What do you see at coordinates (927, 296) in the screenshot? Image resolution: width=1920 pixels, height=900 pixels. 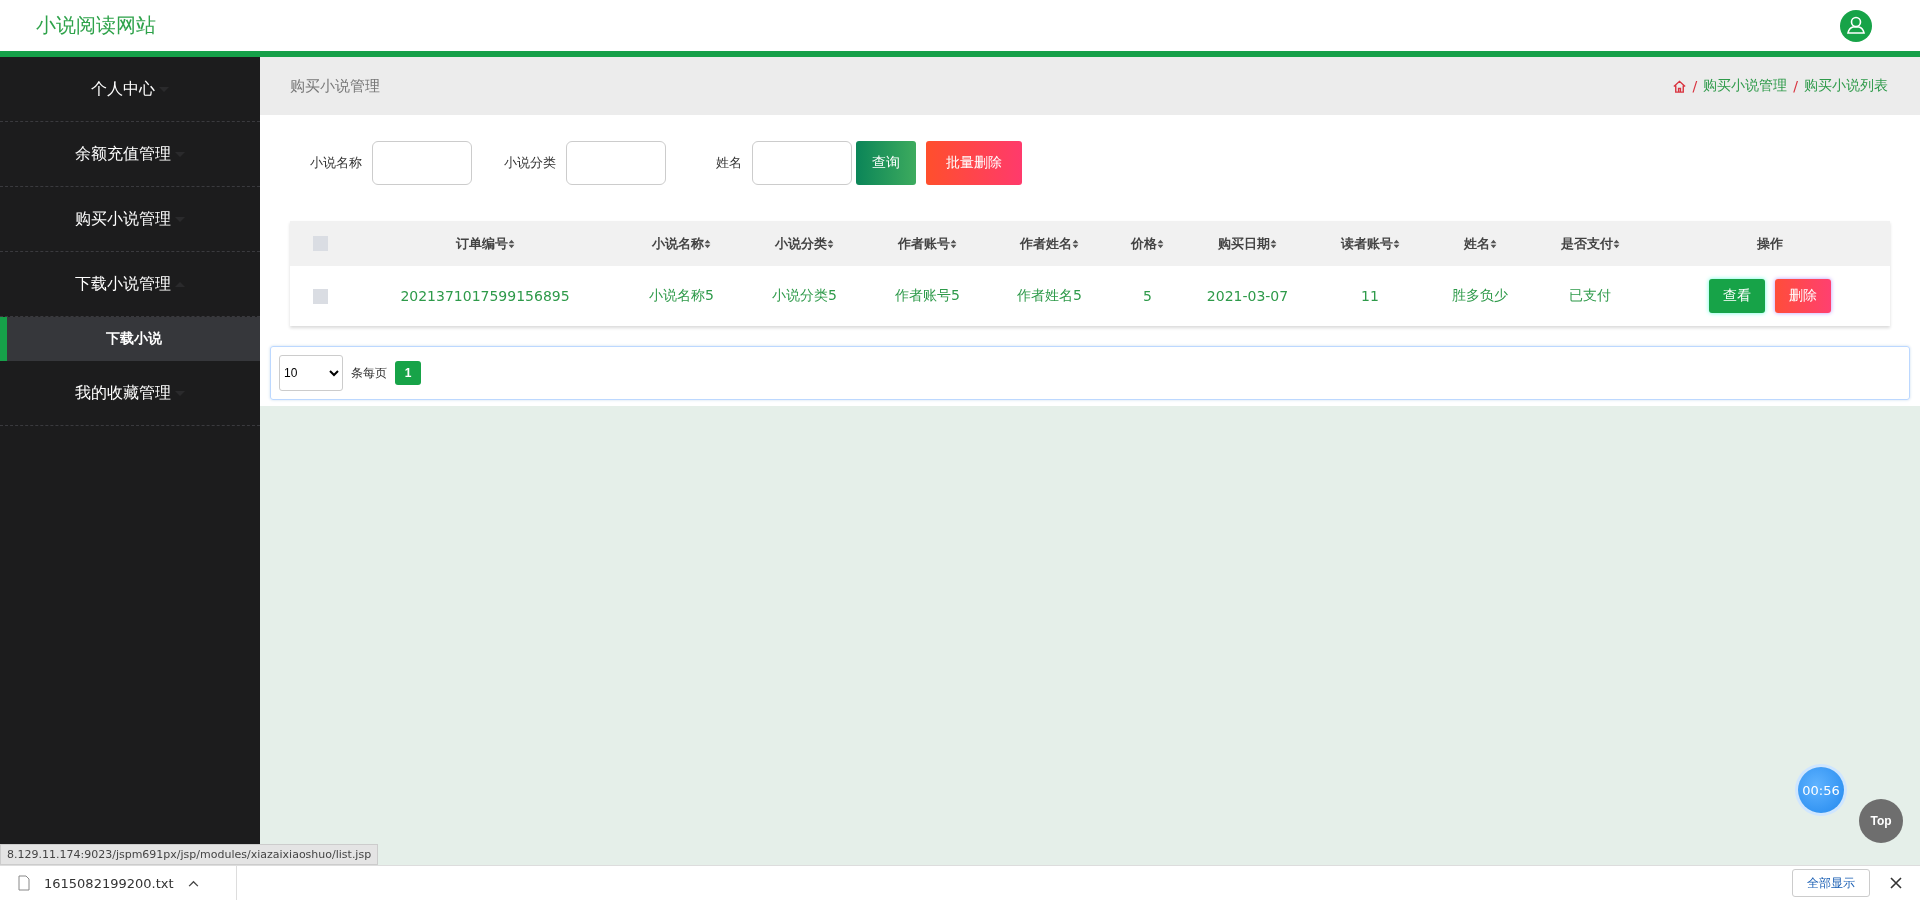 I see `table-cell: 作者账号5` at bounding box center [927, 296].